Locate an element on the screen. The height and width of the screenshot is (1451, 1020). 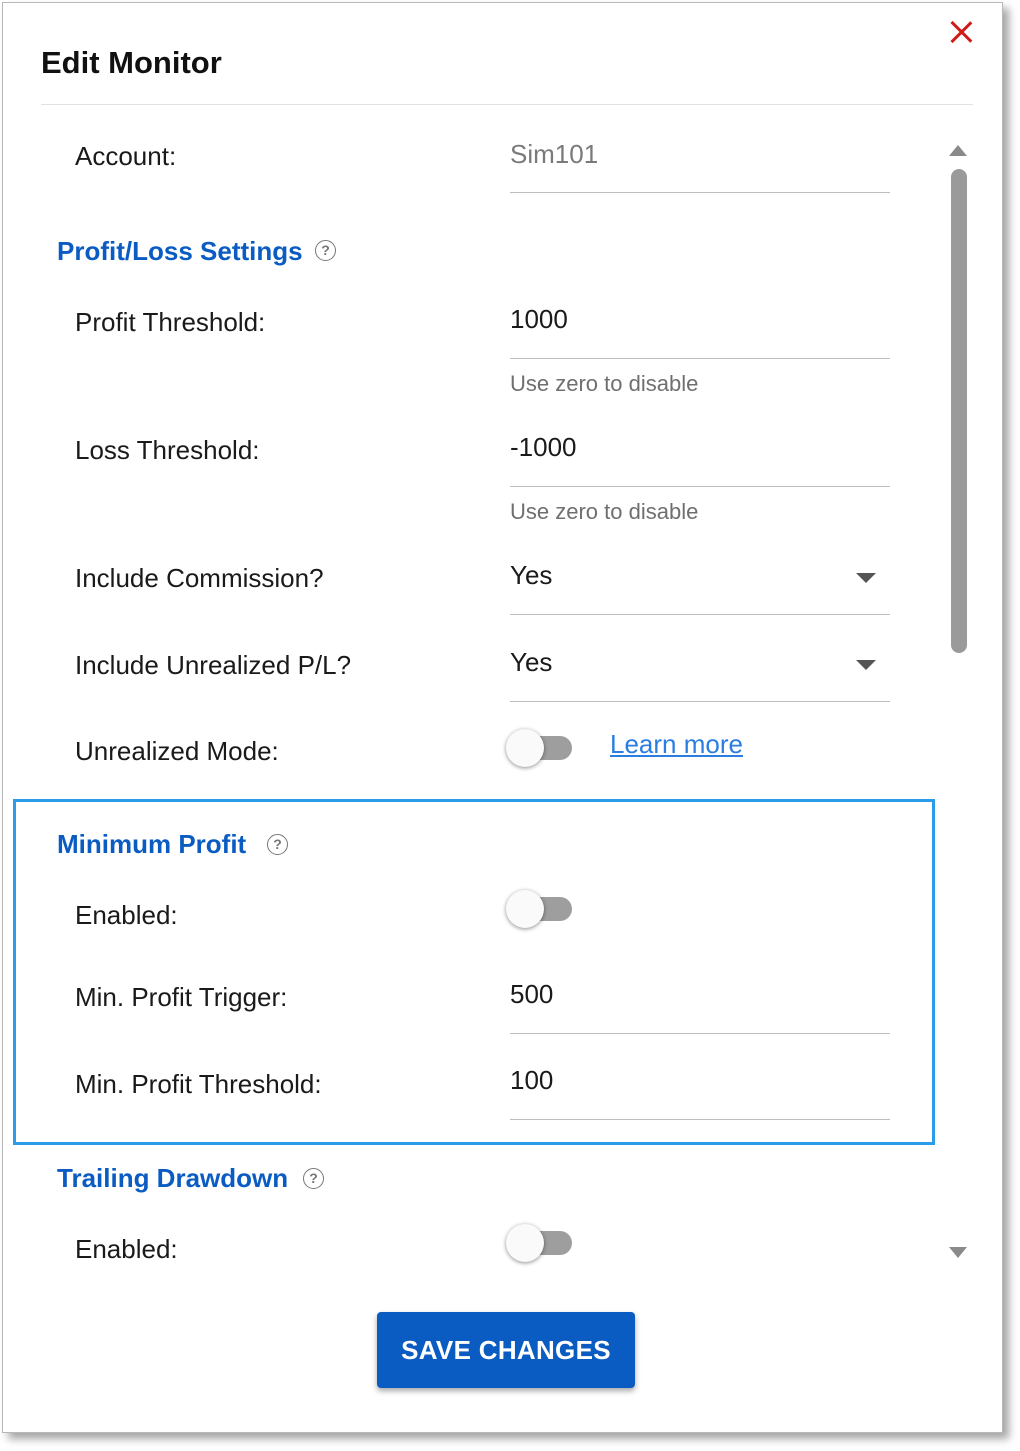
profit-threshold-label: Profit Threshold: is located at coordinates (170, 322).